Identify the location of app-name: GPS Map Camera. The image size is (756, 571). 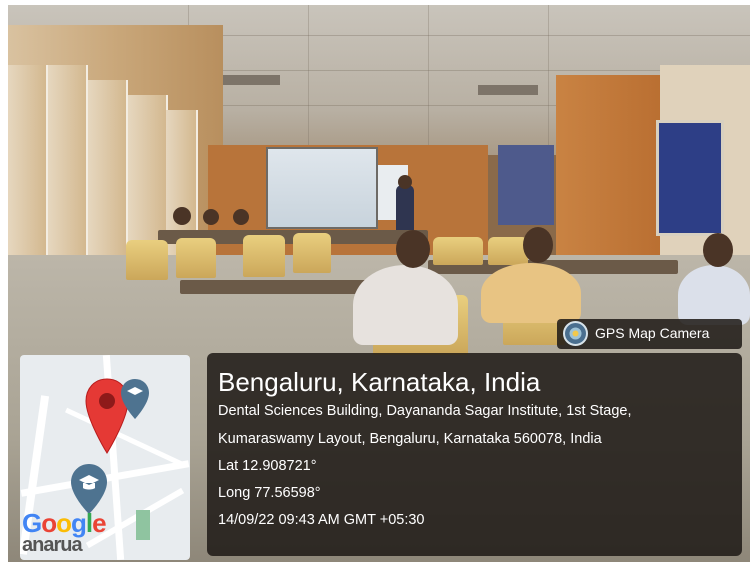
(652, 333).